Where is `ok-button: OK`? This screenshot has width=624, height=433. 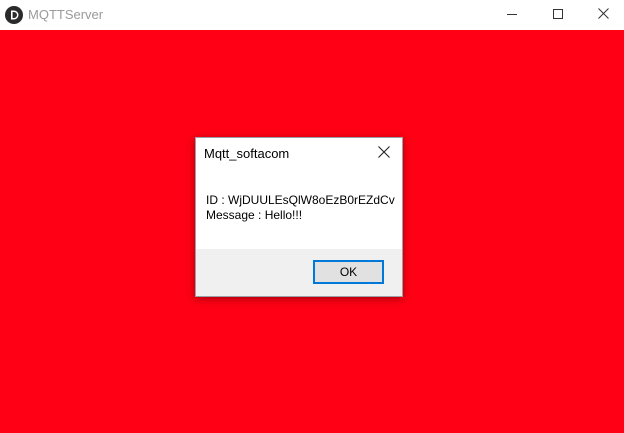
ok-button: OK is located at coordinates (348, 272).